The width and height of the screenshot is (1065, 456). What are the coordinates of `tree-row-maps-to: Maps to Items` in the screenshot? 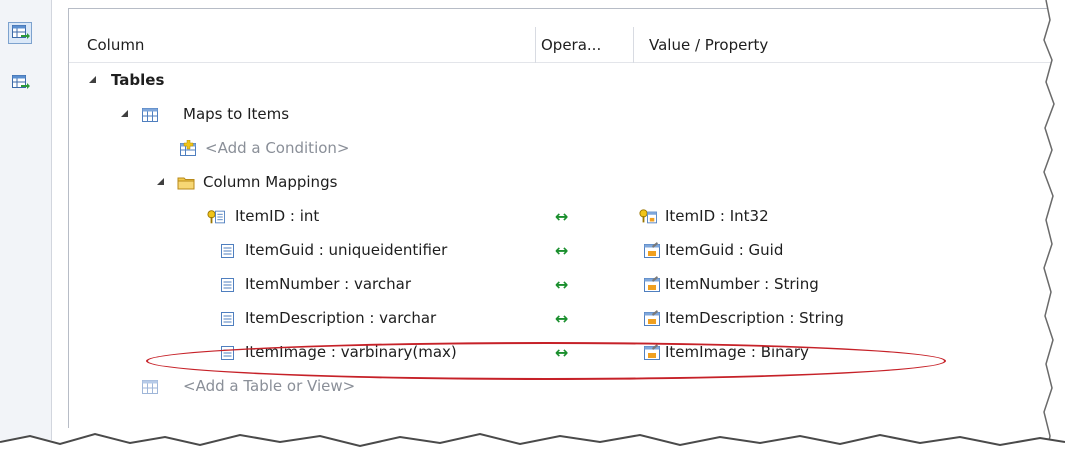 It's located at (564, 114).